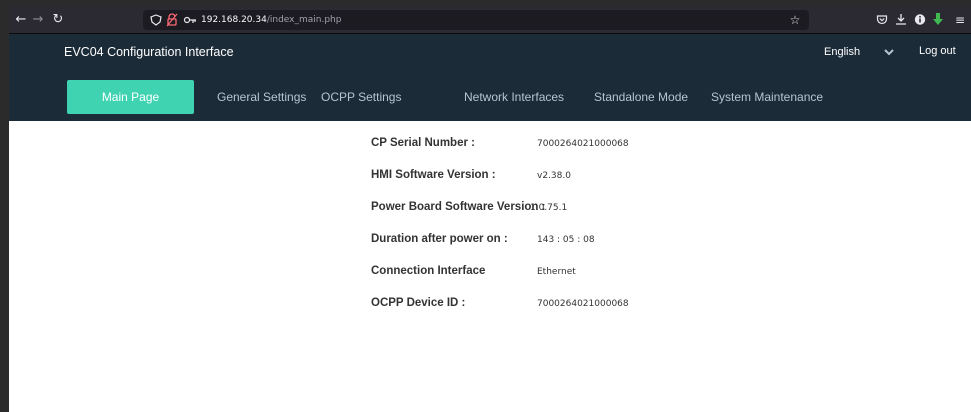 The width and height of the screenshot is (971, 412). What do you see at coordinates (423, 143) in the screenshot?
I see `info-label-cp-serial: CP Serial Number :` at bounding box center [423, 143].